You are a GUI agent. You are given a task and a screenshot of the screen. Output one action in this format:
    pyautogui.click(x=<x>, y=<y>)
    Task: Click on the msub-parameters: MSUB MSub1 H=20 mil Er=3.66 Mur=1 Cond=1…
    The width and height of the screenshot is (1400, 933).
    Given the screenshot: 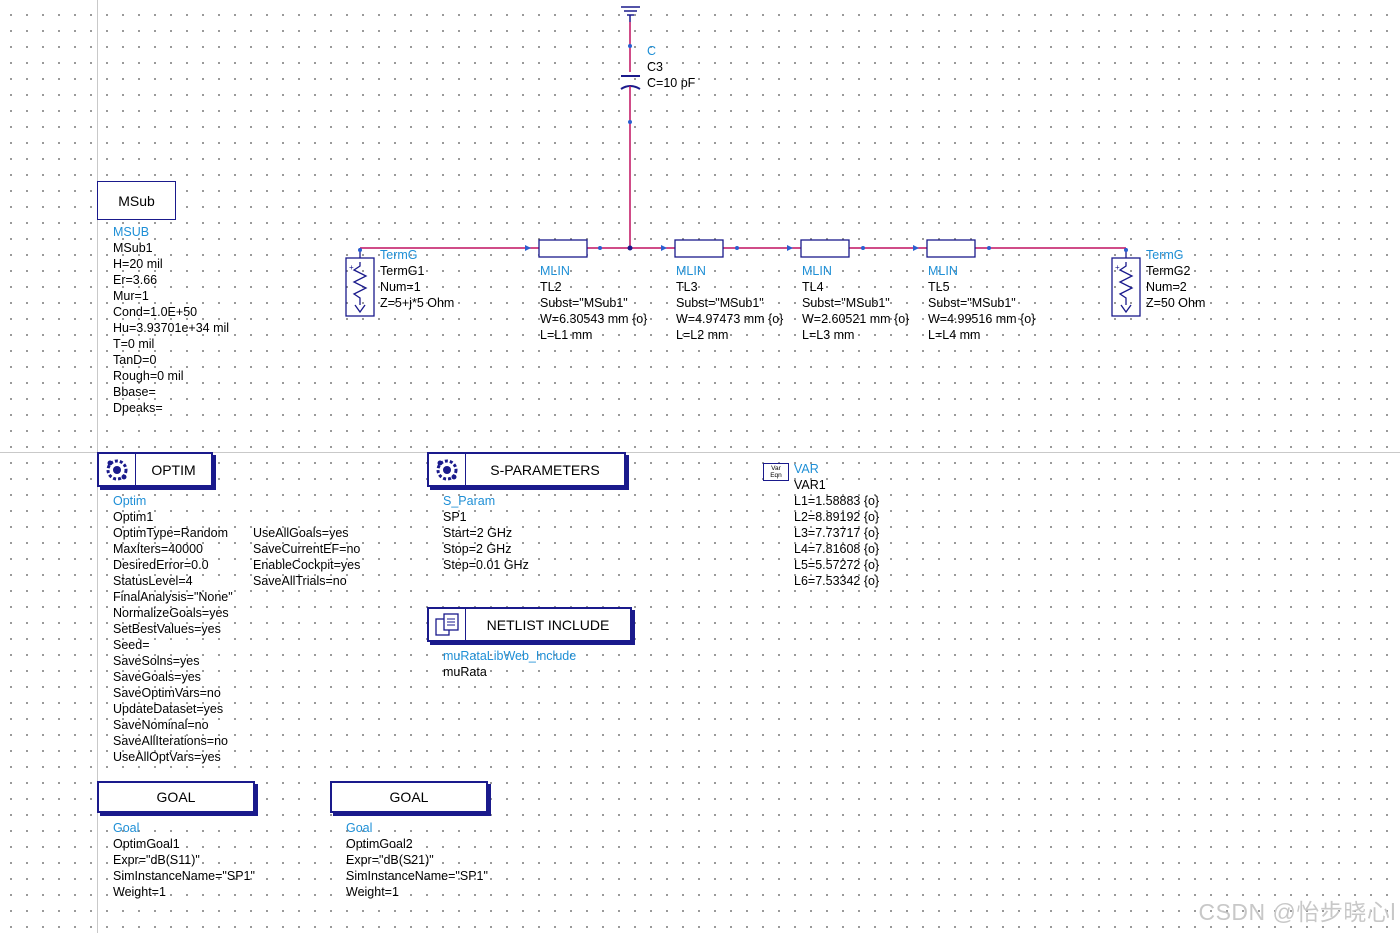 What is the action you would take?
    pyautogui.click(x=171, y=320)
    